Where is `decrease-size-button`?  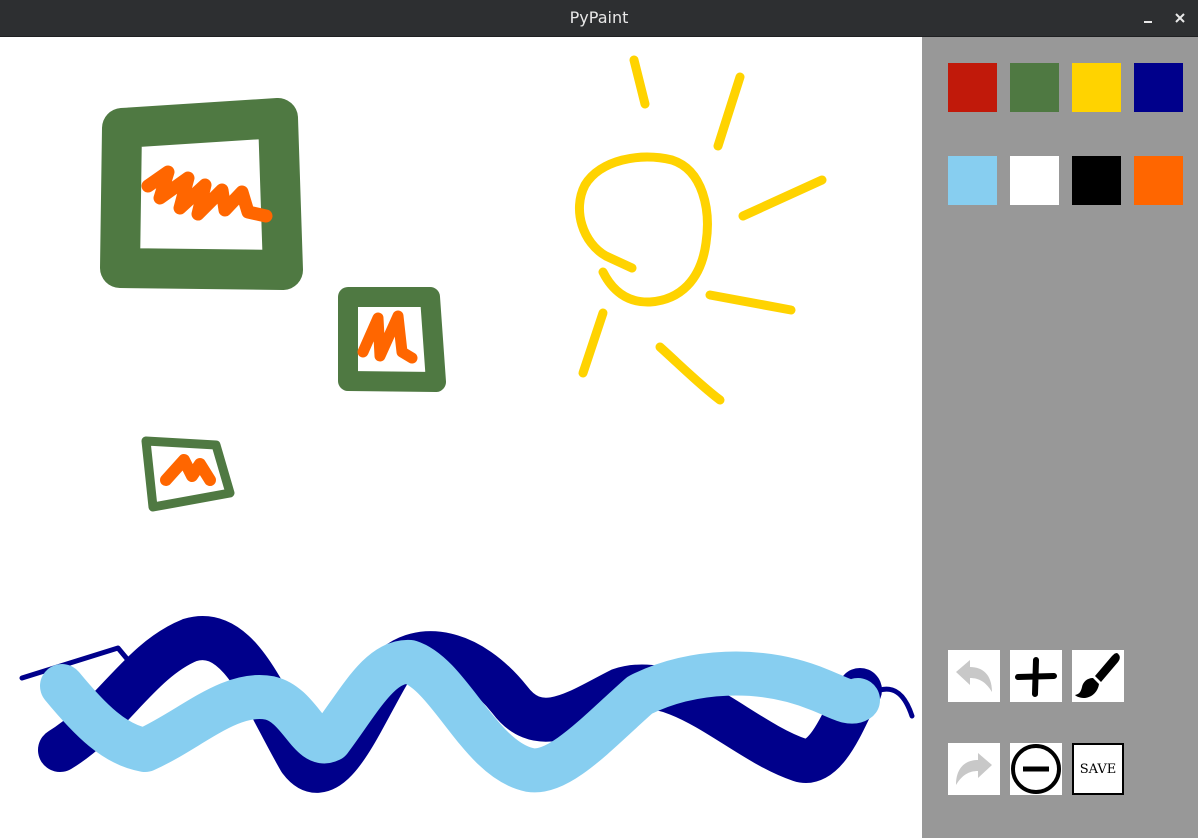 decrease-size-button is located at coordinates (1036, 769).